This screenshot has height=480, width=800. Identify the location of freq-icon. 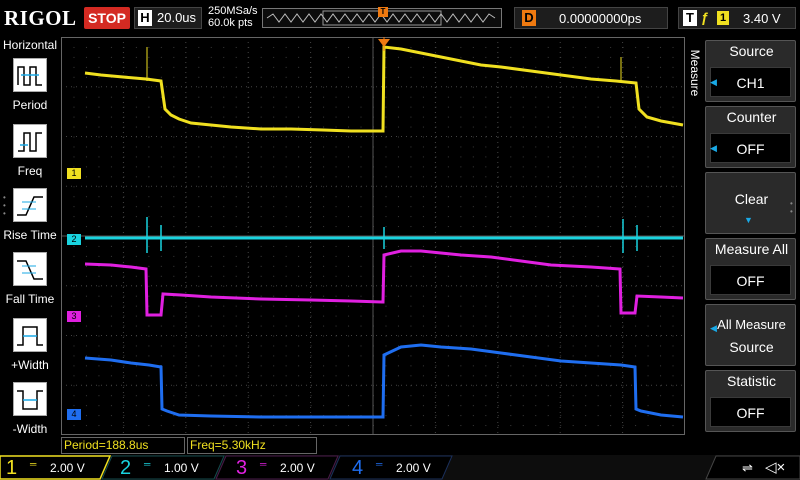
(30, 141).